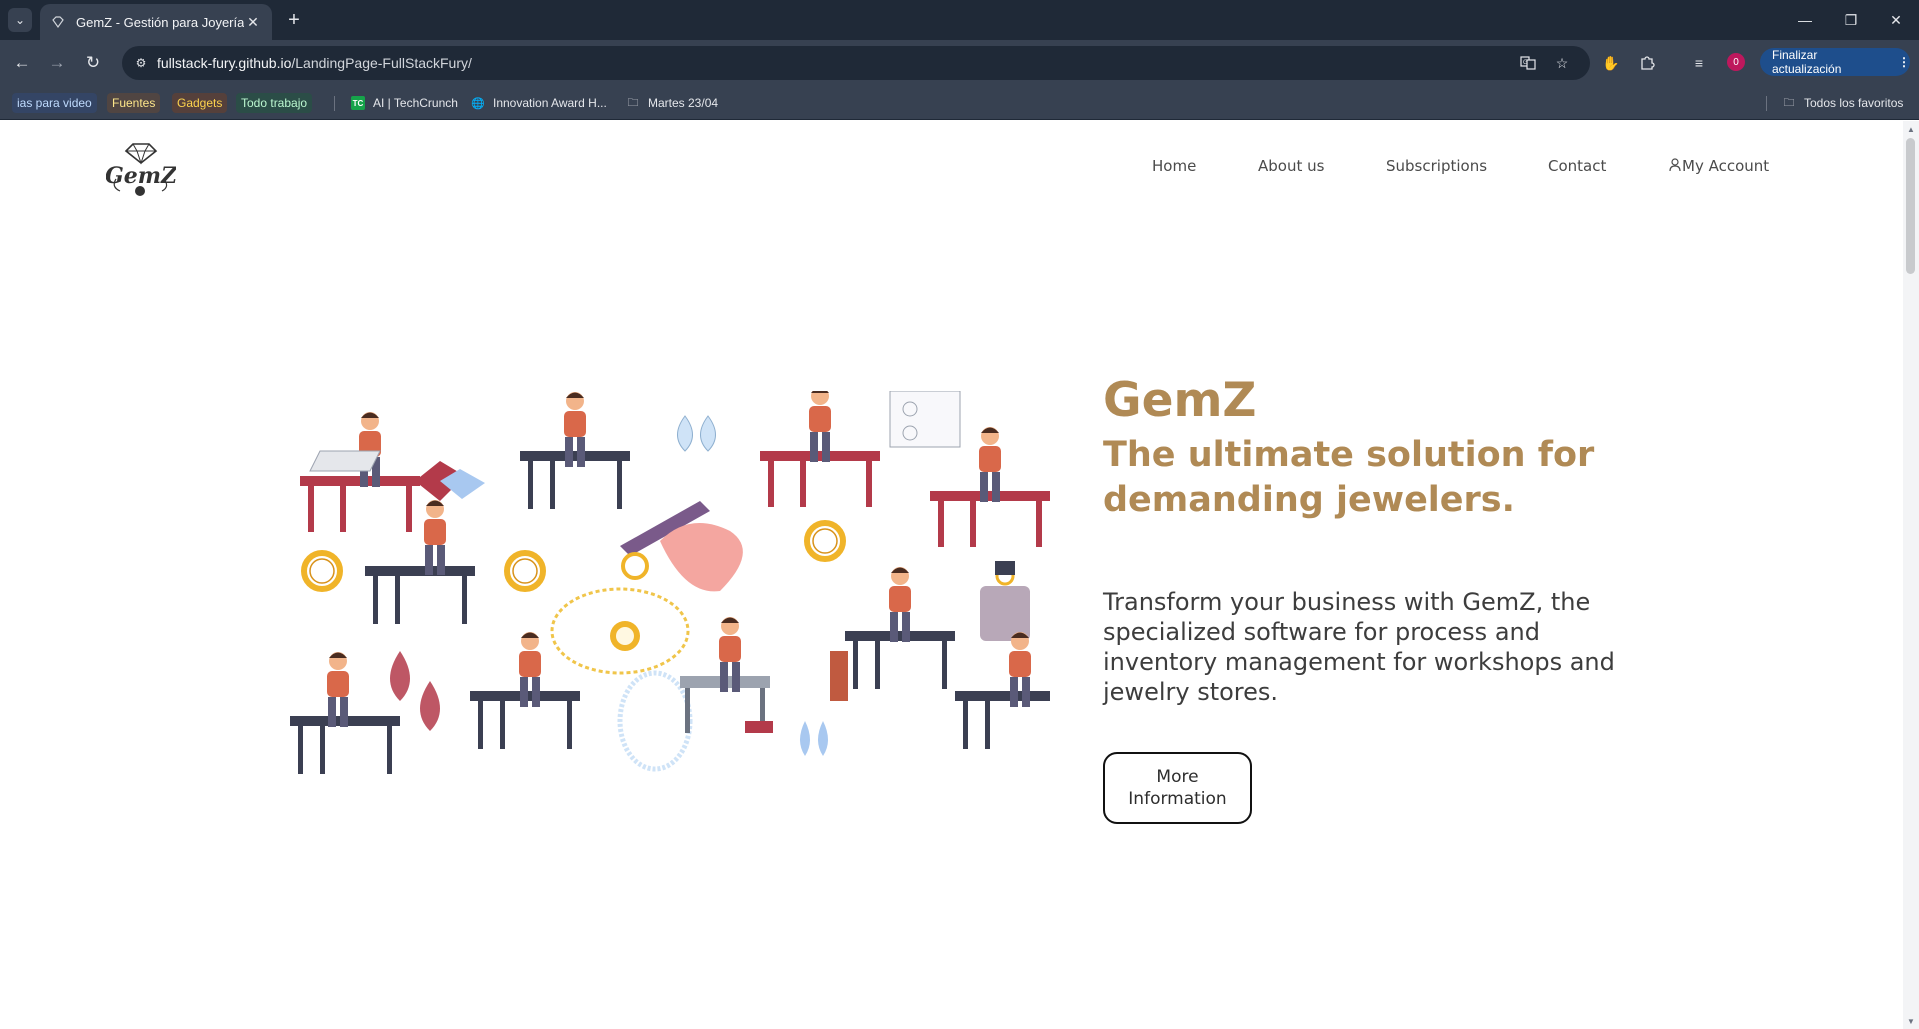 Image resolution: width=1919 pixels, height=1029 pixels. Describe the element at coordinates (253, 22) in the screenshot. I see `close-tab-icon: ✕` at that location.